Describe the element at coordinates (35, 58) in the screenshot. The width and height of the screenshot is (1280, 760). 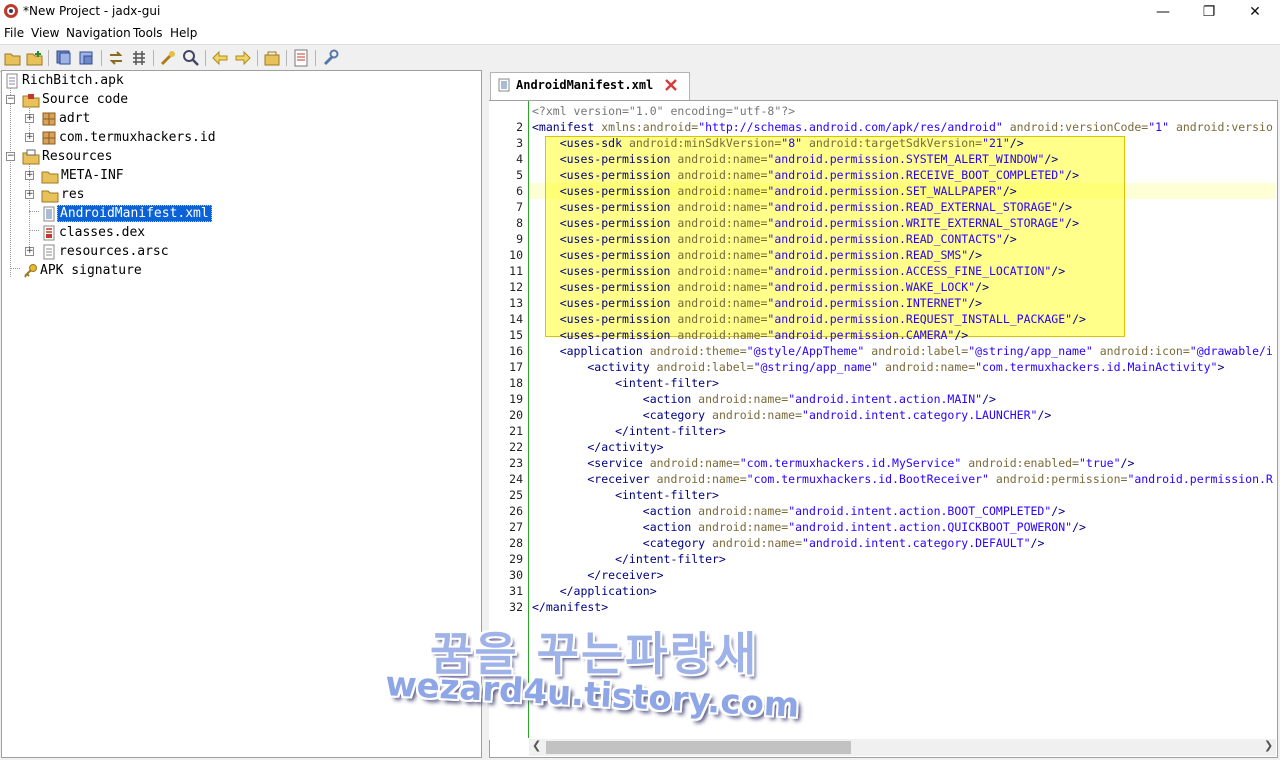
I see `add-files-icon` at that location.